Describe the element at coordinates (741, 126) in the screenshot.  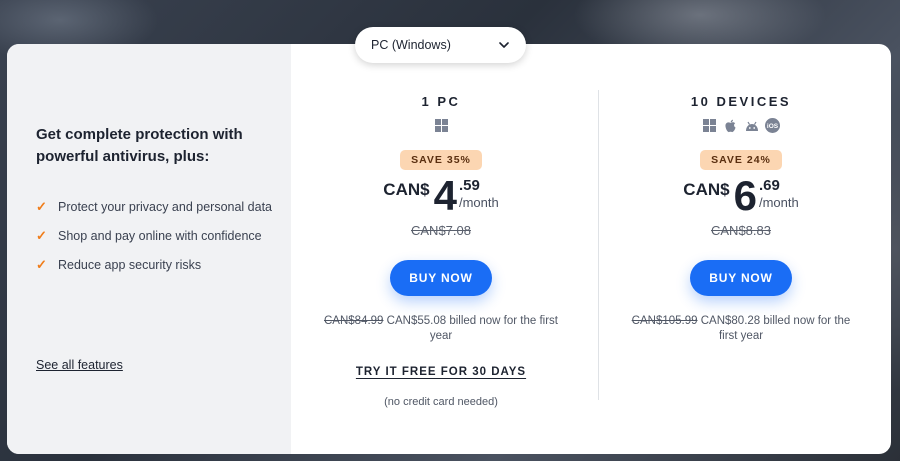
I see `platform-icons: iOS` at that location.